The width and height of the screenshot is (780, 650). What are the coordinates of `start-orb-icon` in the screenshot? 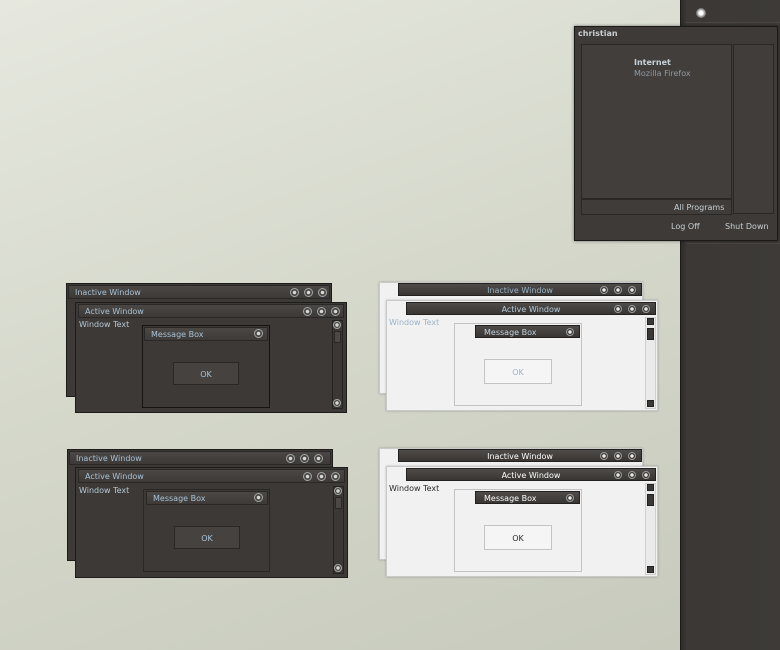 It's located at (701, 13).